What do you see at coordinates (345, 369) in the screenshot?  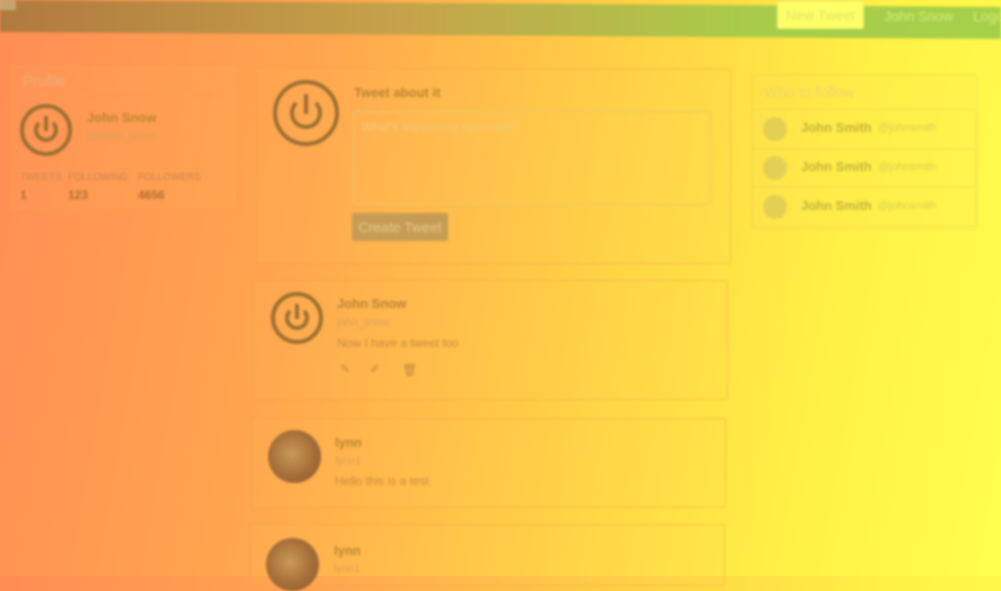 I see `reply-icon: ✎` at bounding box center [345, 369].